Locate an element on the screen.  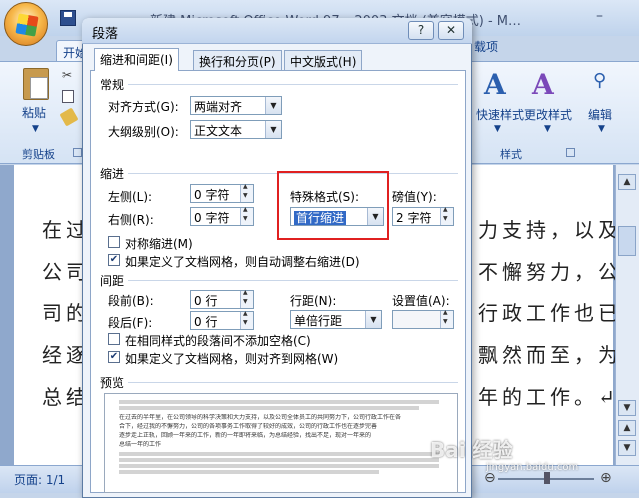
general-heading: 常规 is located at coordinates (112, 85).